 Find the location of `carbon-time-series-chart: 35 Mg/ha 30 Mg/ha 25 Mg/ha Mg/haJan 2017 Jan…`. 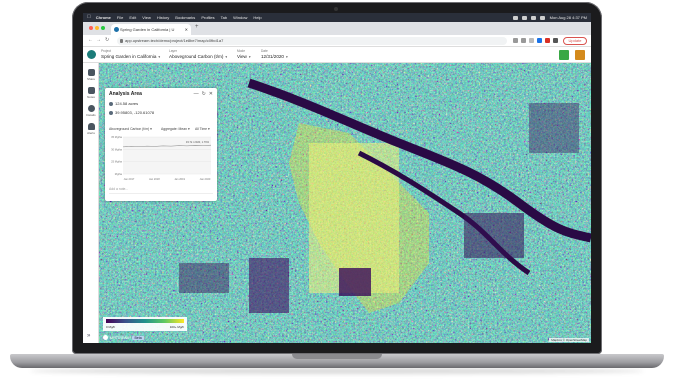

carbon-time-series-chart: 35 Mg/ha 30 Mg/ha 25 Mg/ha Mg/haJan 2017 Jan… is located at coordinates (161, 158).